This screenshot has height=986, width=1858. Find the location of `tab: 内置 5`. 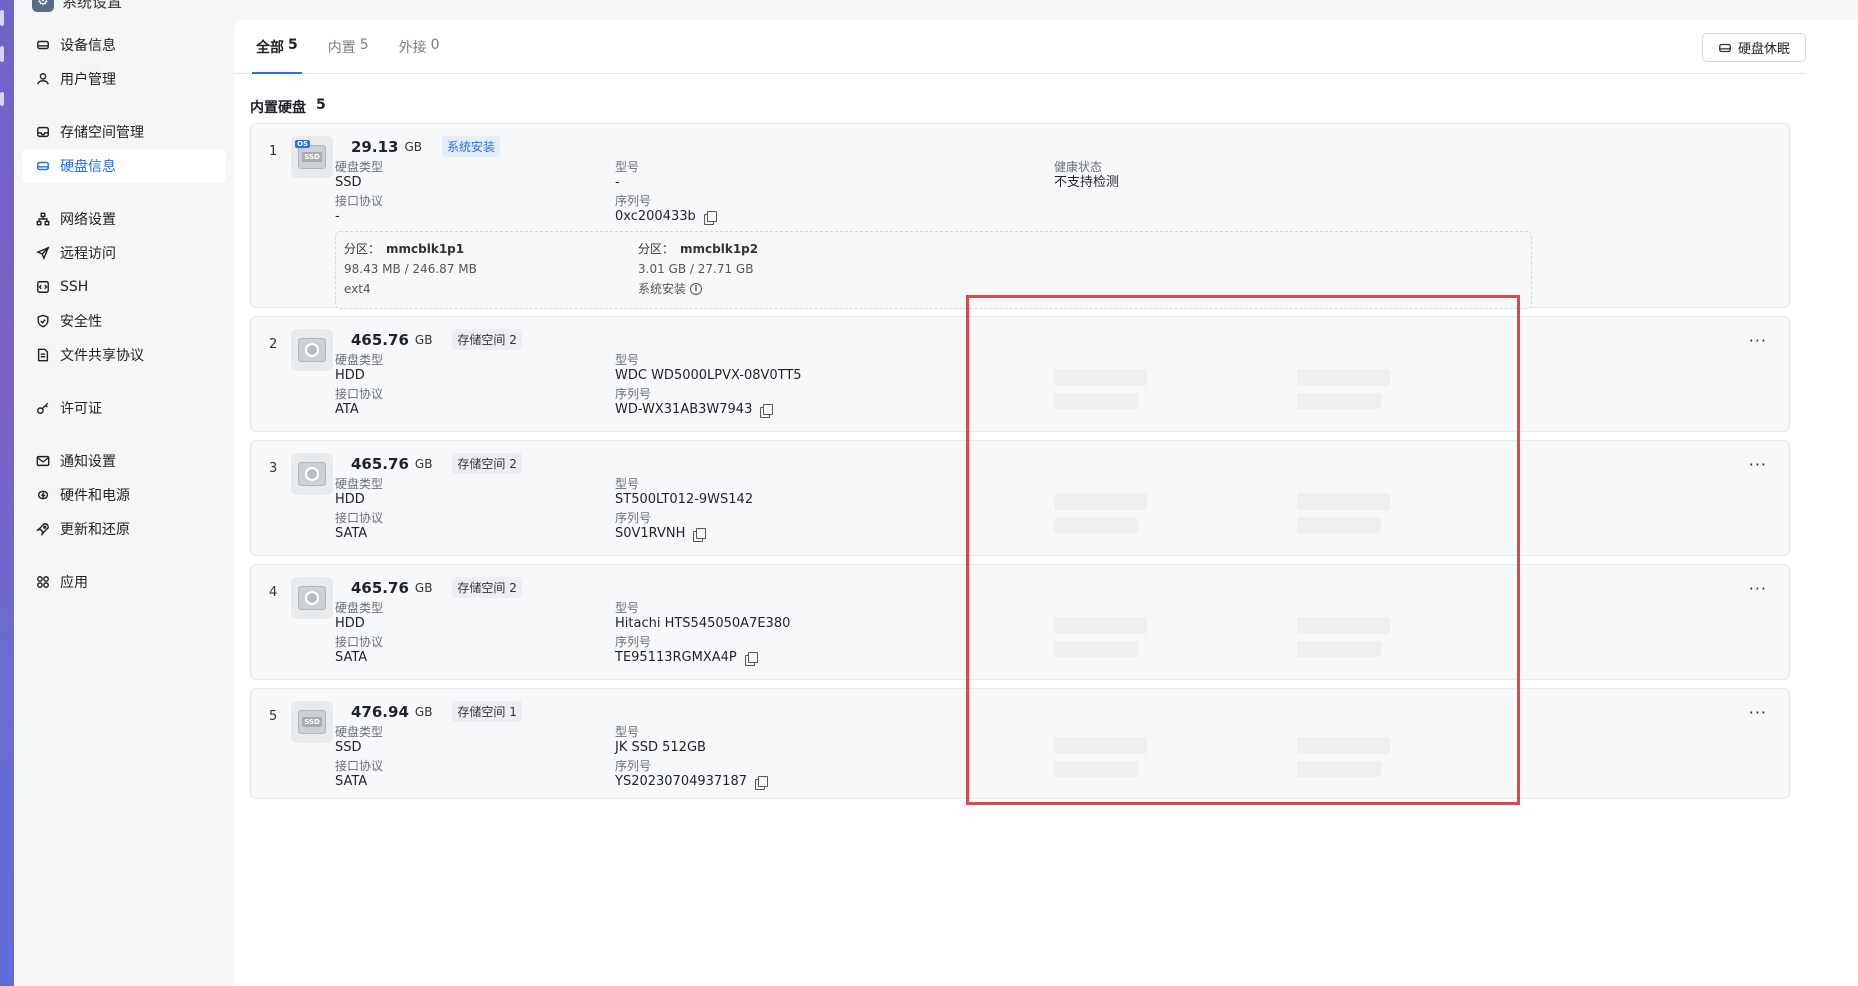

tab: 内置 5 is located at coordinates (348, 55).